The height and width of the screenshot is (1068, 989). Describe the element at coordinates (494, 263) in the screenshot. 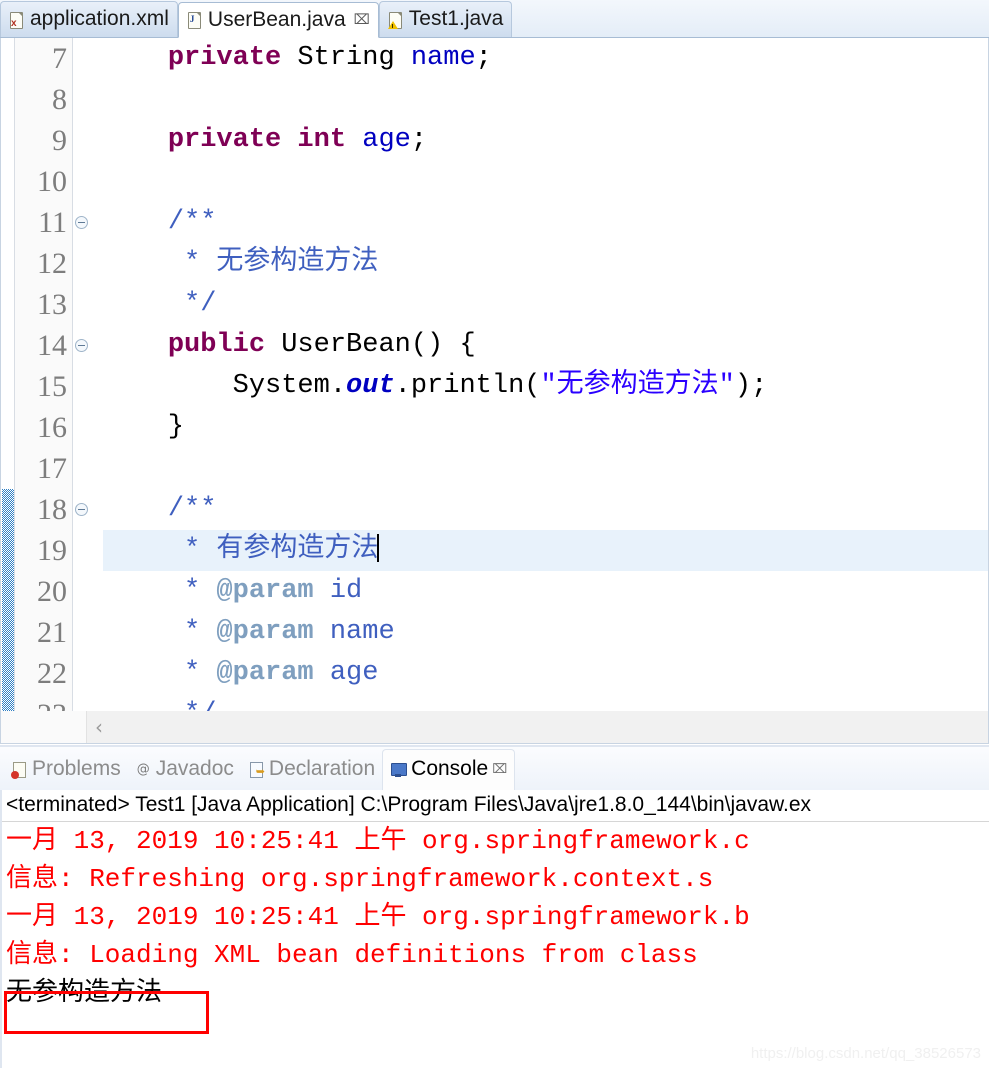

I see `code-line: 12 * 无参构造方法` at that location.